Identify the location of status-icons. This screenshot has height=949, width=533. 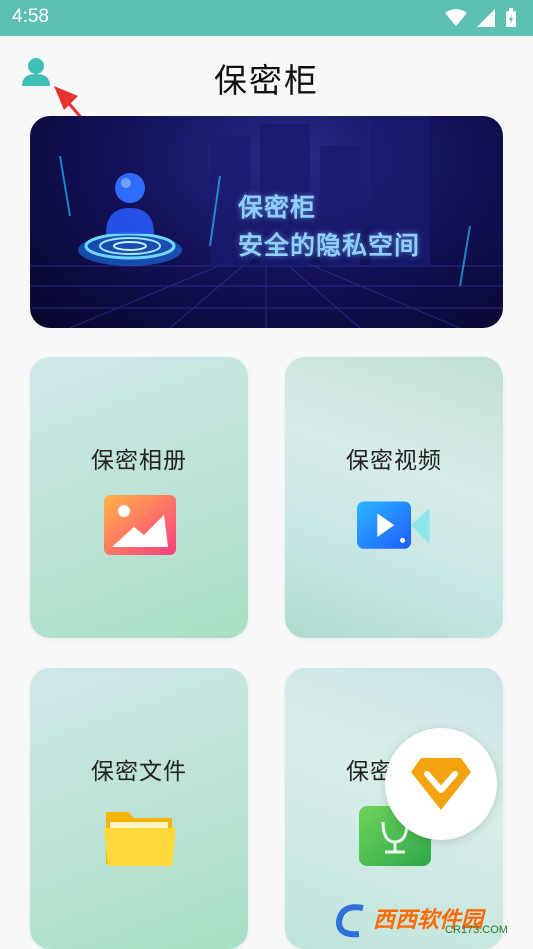
(481, 18).